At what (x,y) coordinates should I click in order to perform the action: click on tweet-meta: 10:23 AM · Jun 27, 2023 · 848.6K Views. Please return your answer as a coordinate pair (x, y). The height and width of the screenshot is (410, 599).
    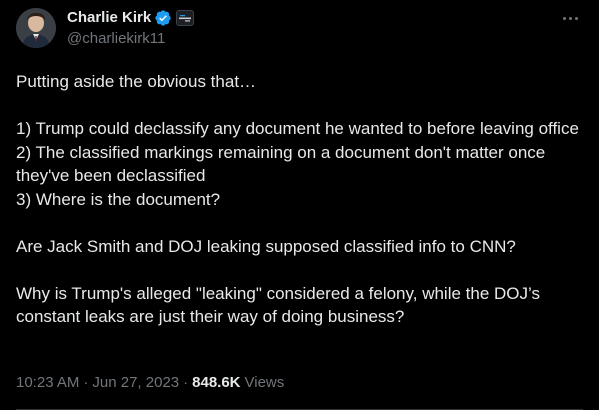
    Looking at the image, I should click on (150, 383).